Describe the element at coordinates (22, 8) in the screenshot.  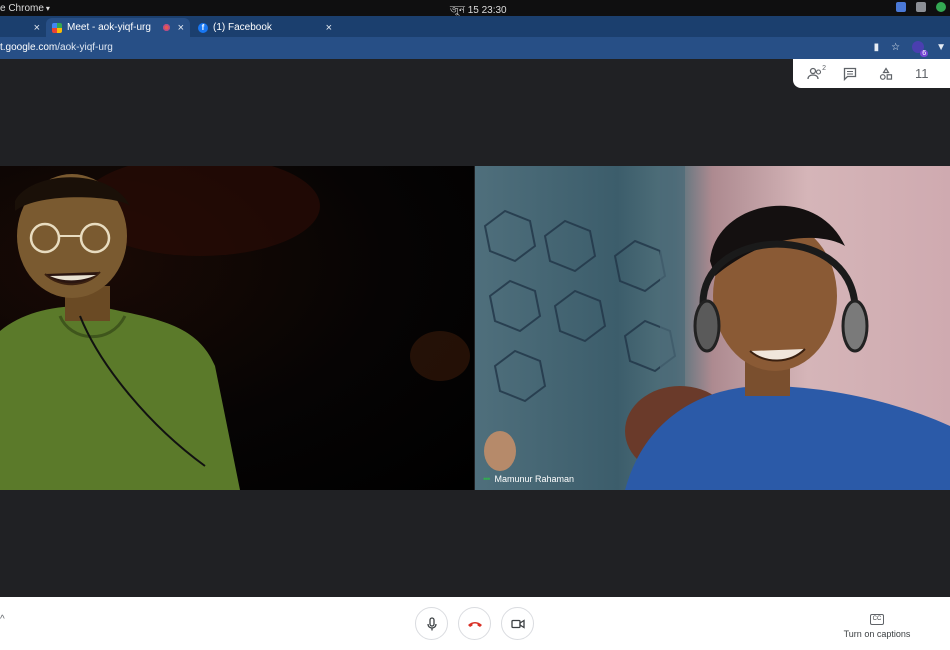
I see `app-menu-label: e Chrome` at that location.